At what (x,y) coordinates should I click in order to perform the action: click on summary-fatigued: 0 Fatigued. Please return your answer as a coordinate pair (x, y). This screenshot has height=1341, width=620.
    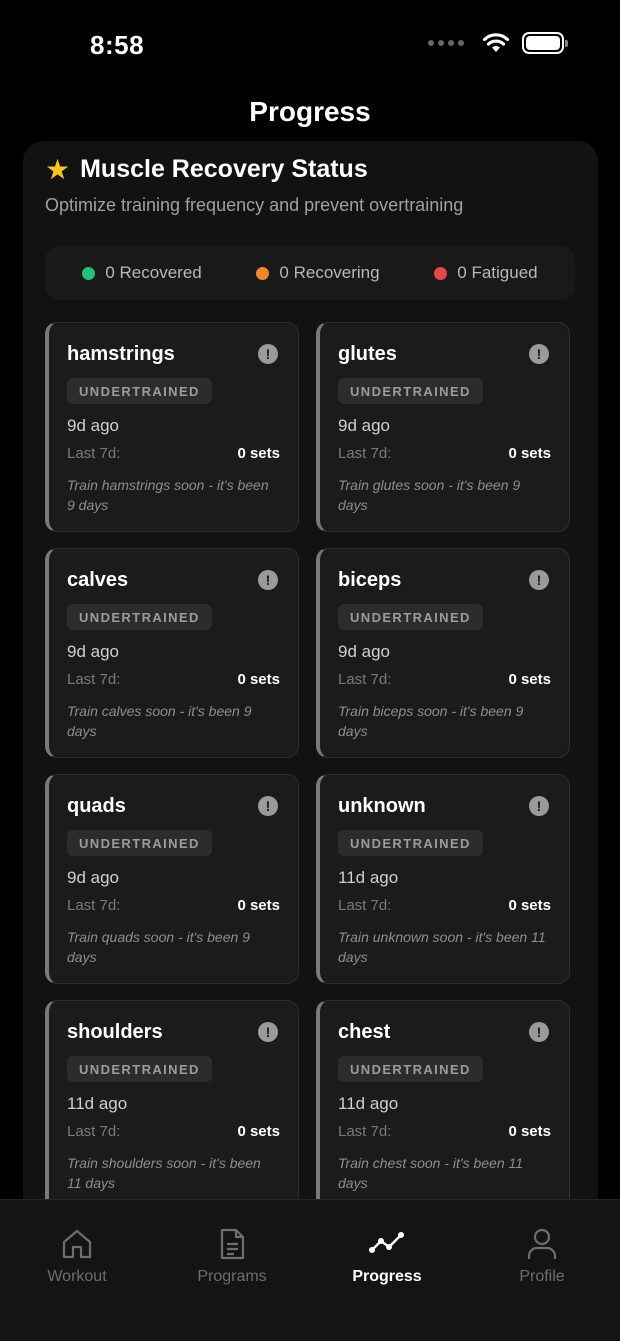
    Looking at the image, I should click on (486, 273).